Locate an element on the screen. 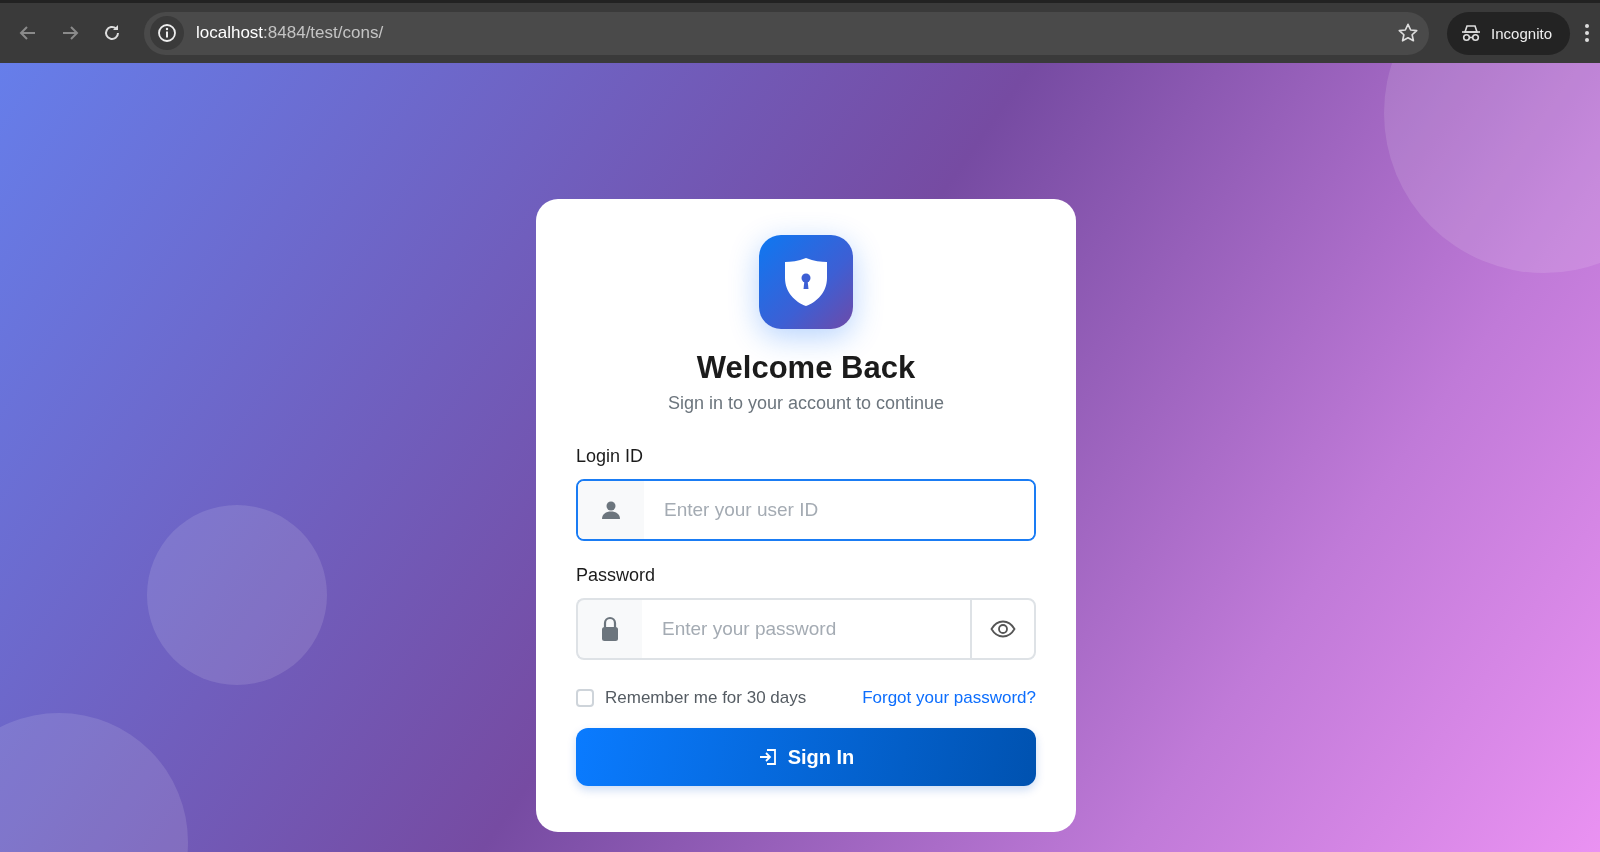 Image resolution: width=1600 pixels, height=852 pixels. url-text: localhost:8484/test/cons/ is located at coordinates (290, 33).